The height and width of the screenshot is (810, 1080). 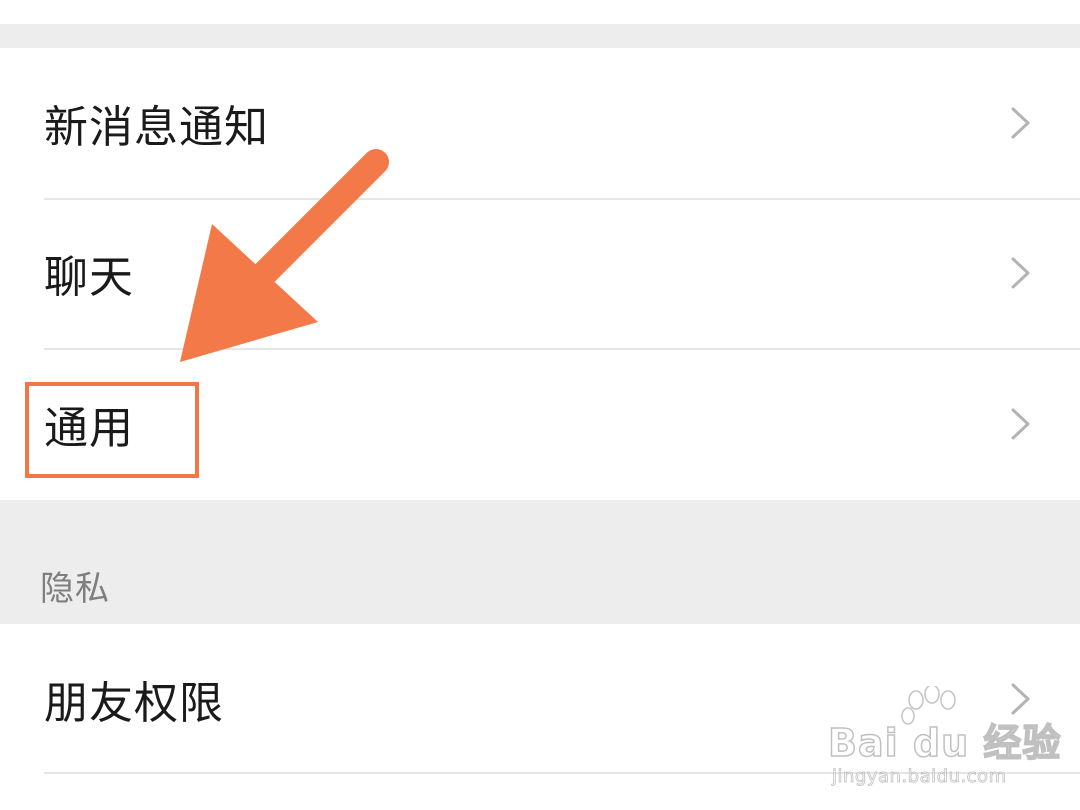 What do you see at coordinates (89, 428) in the screenshot?
I see `settings-row-label: 通用` at bounding box center [89, 428].